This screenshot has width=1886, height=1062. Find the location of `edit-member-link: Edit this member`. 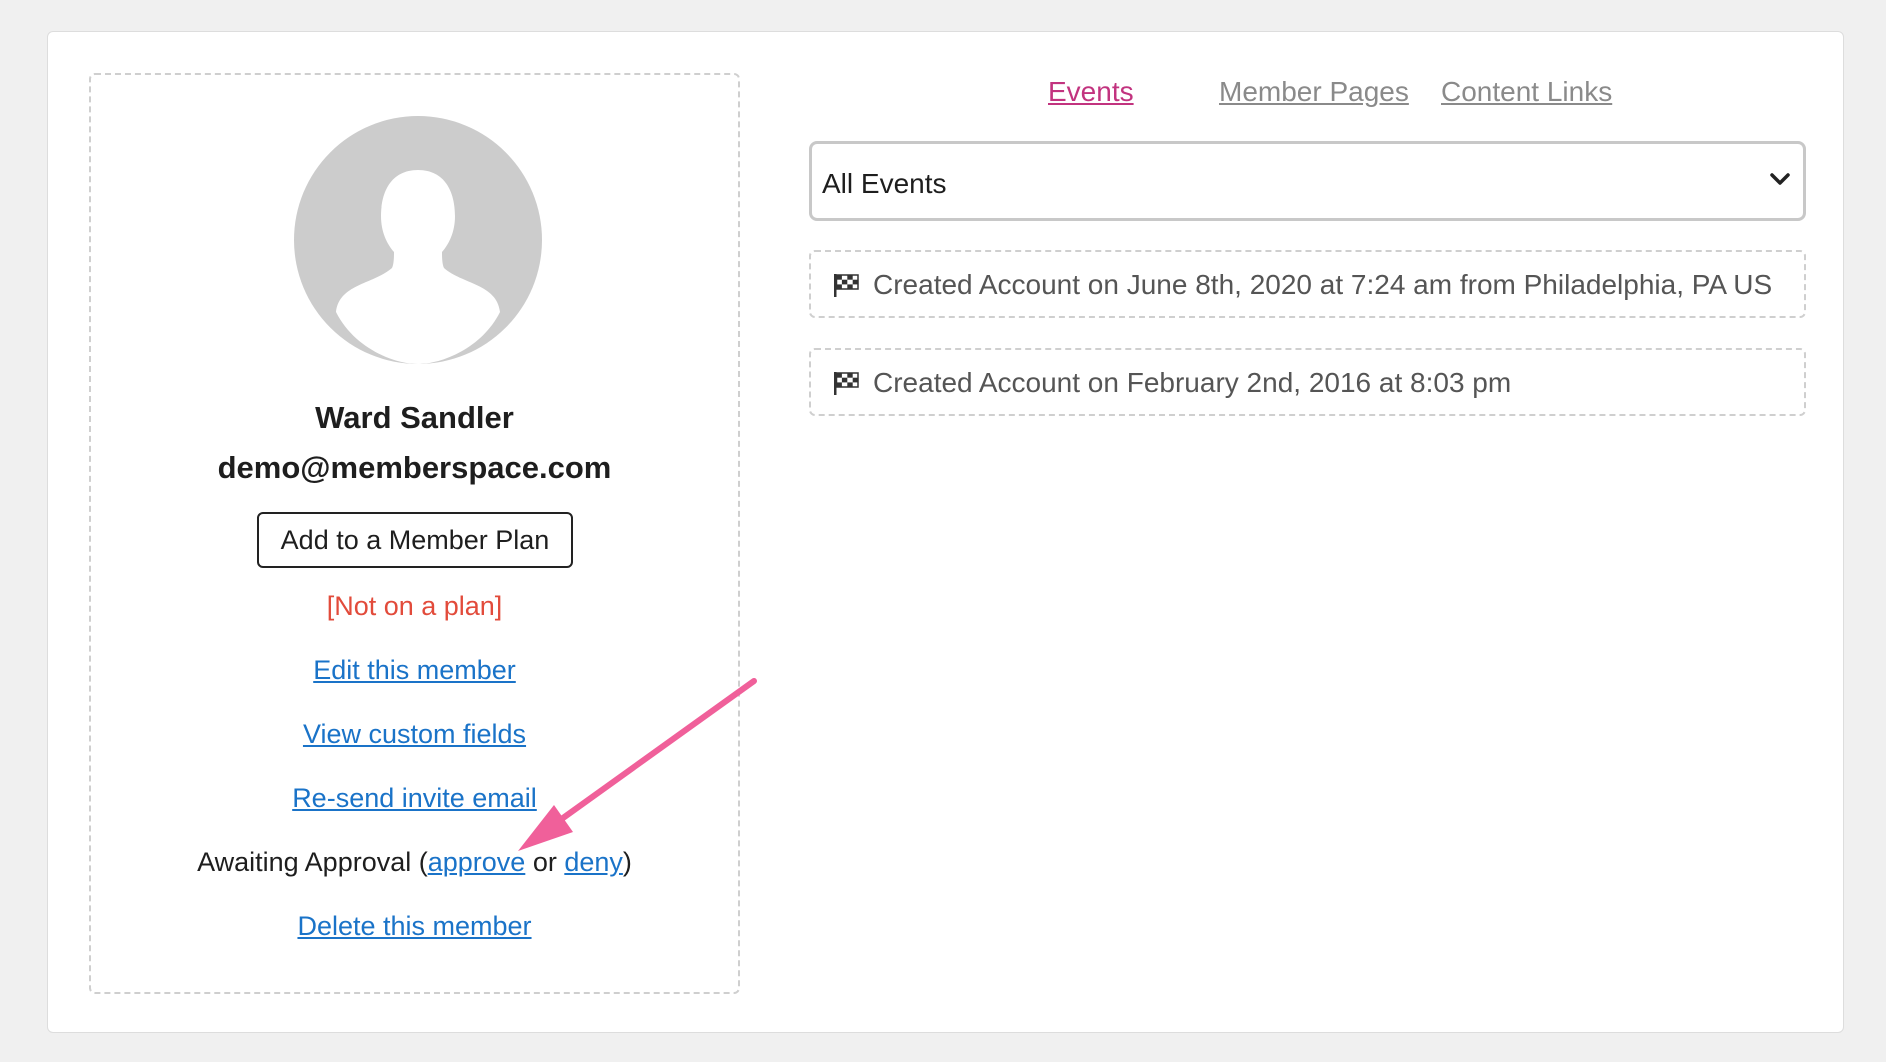

edit-member-link: Edit this member is located at coordinates (414, 670).